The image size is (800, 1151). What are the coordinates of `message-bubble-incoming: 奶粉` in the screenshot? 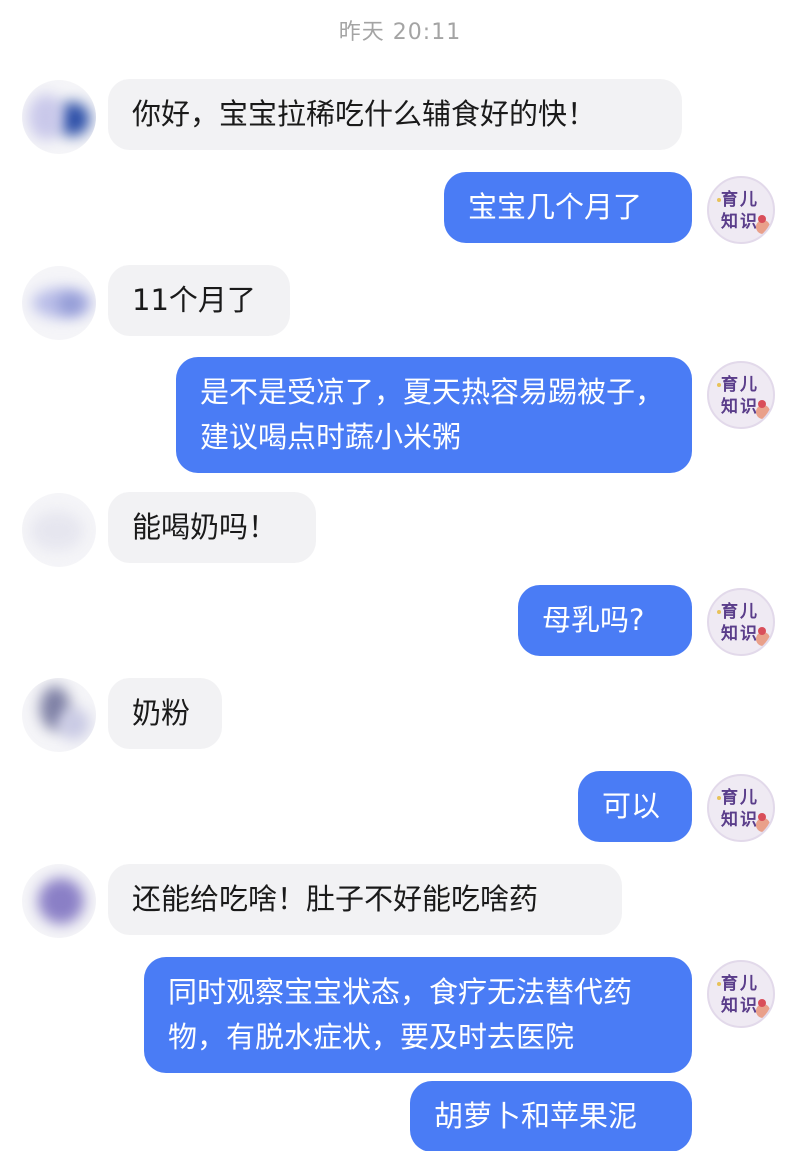 It's located at (165, 713).